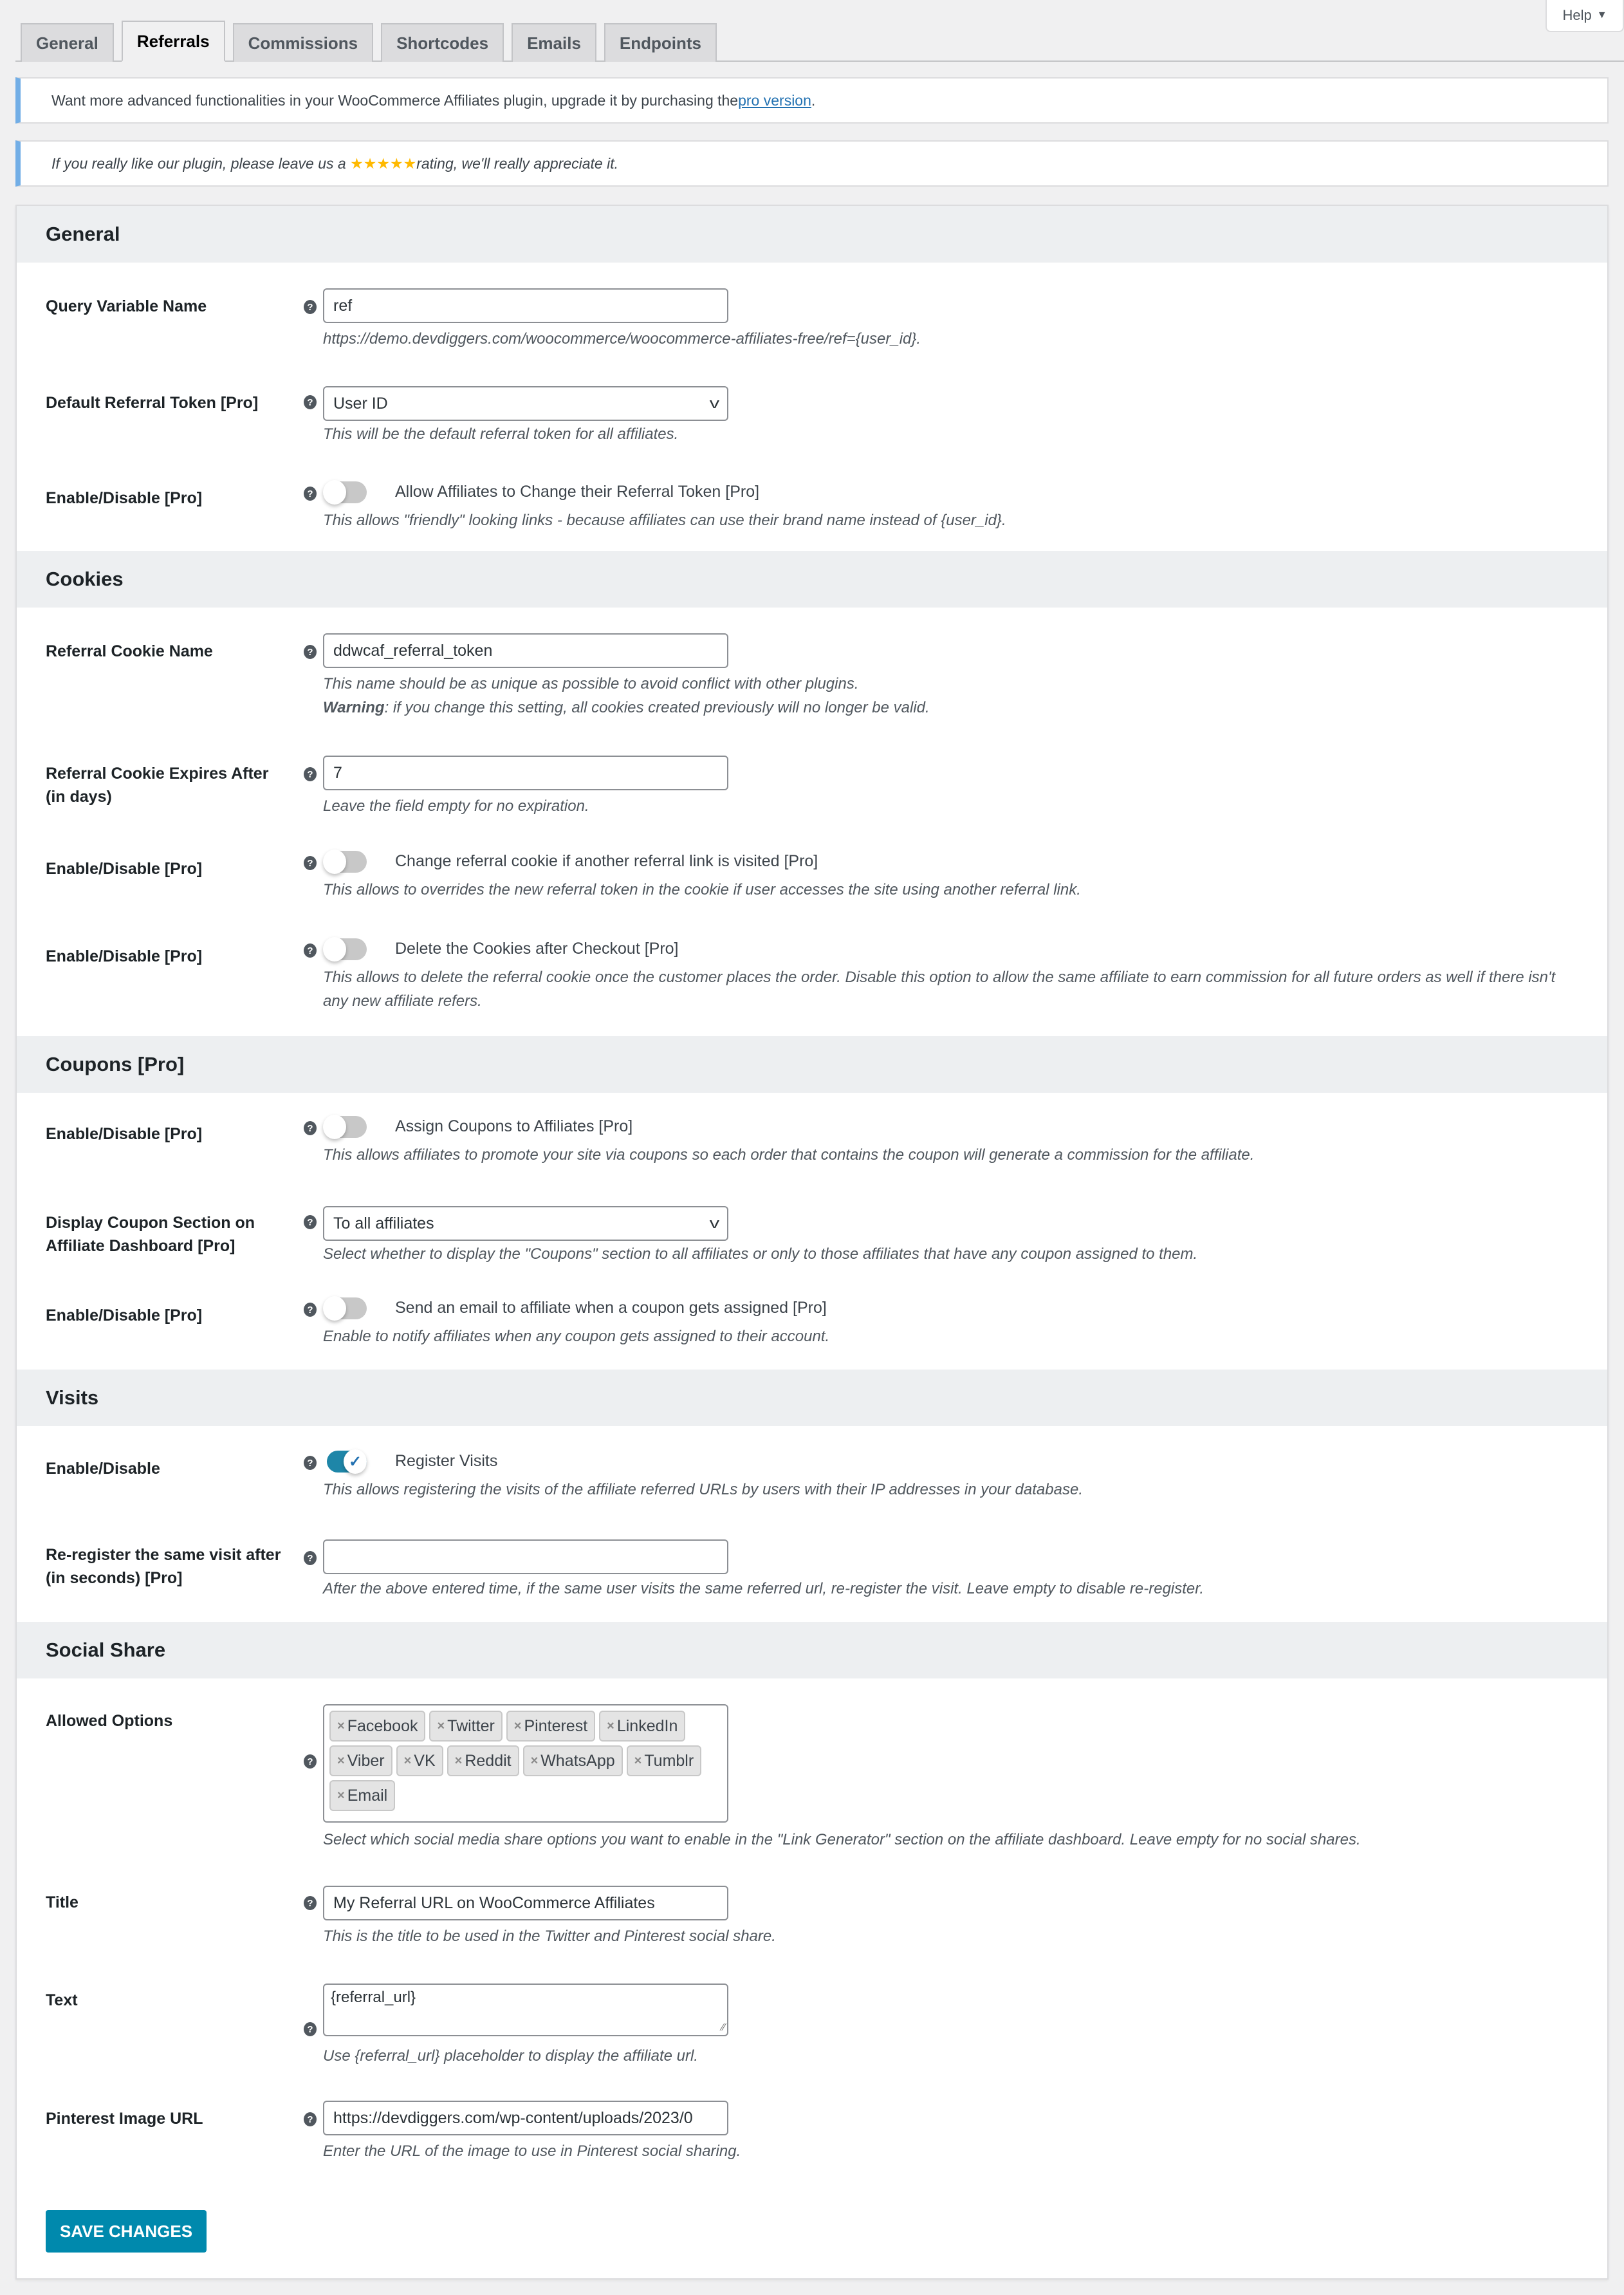  I want to click on section-coupons-heading: Coupons [Pro], so click(812, 1064).